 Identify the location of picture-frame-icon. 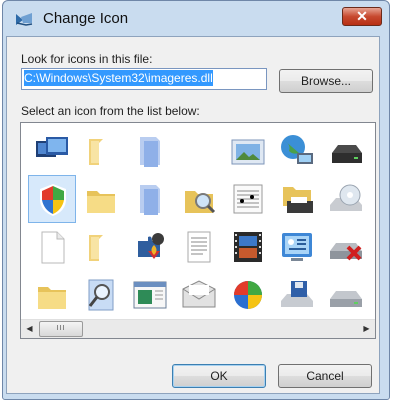
(248, 152).